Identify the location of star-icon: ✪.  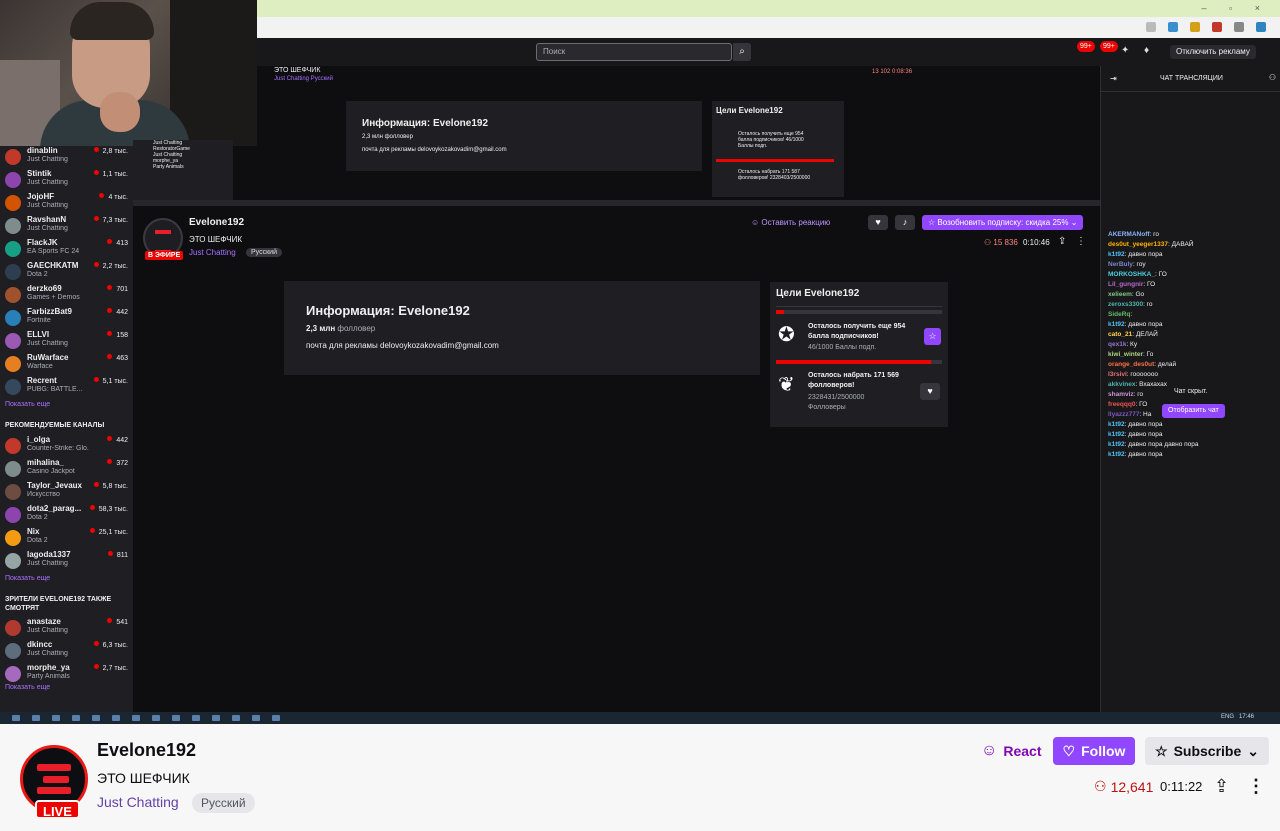
(786, 335).